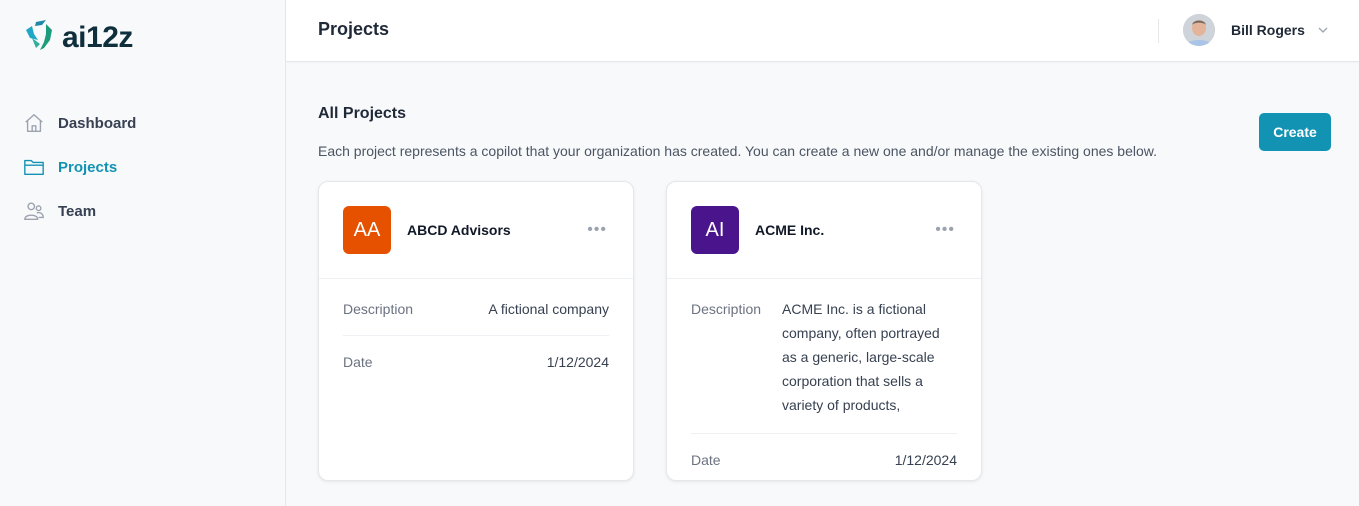 Image resolution: width=1359 pixels, height=506 pixels. What do you see at coordinates (362, 113) in the screenshot?
I see `section-title: All Projects` at bounding box center [362, 113].